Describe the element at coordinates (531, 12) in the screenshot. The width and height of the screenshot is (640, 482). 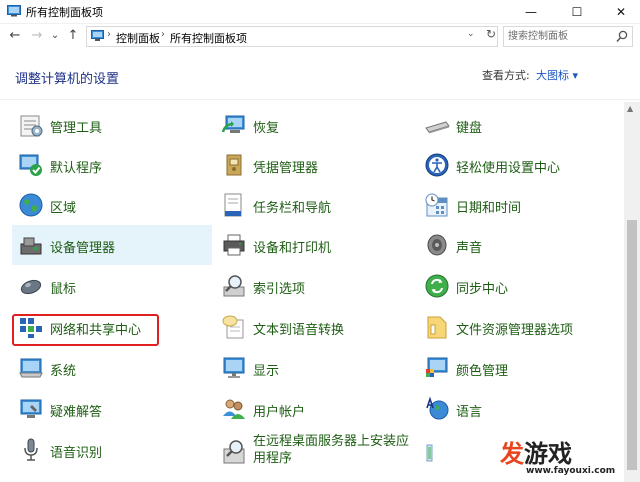
I see `minimize-button: —` at that location.